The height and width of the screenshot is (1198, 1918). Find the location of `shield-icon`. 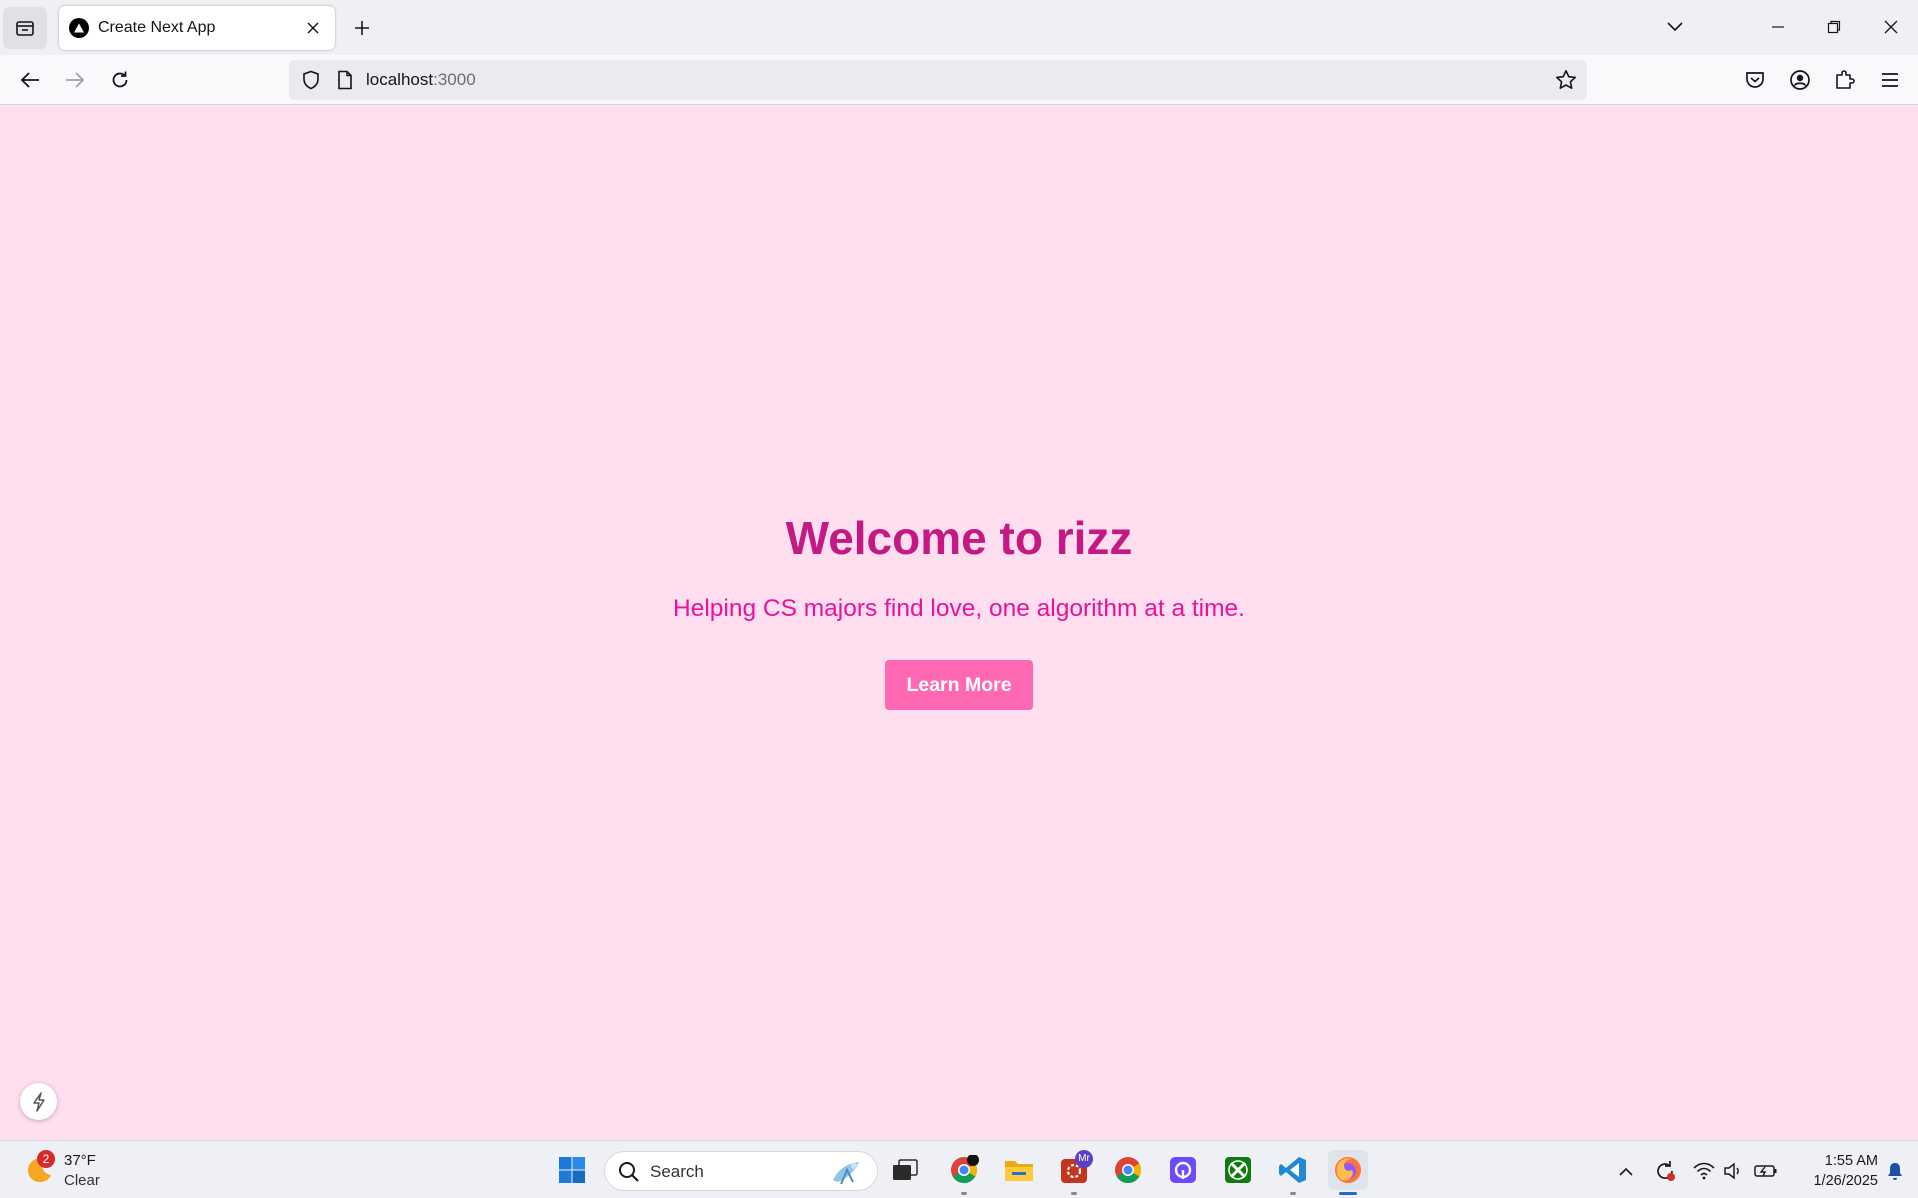

shield-icon is located at coordinates (311, 80).